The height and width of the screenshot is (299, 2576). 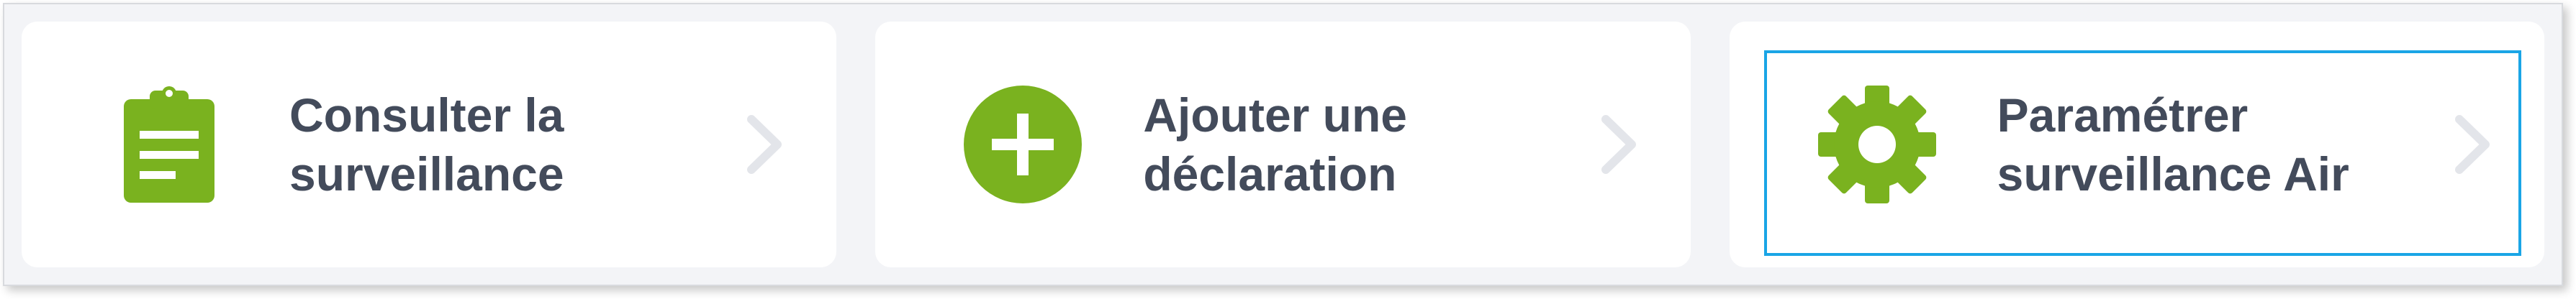 I want to click on card-label: Paramétrer surveillance Air, so click(x=2198, y=144).